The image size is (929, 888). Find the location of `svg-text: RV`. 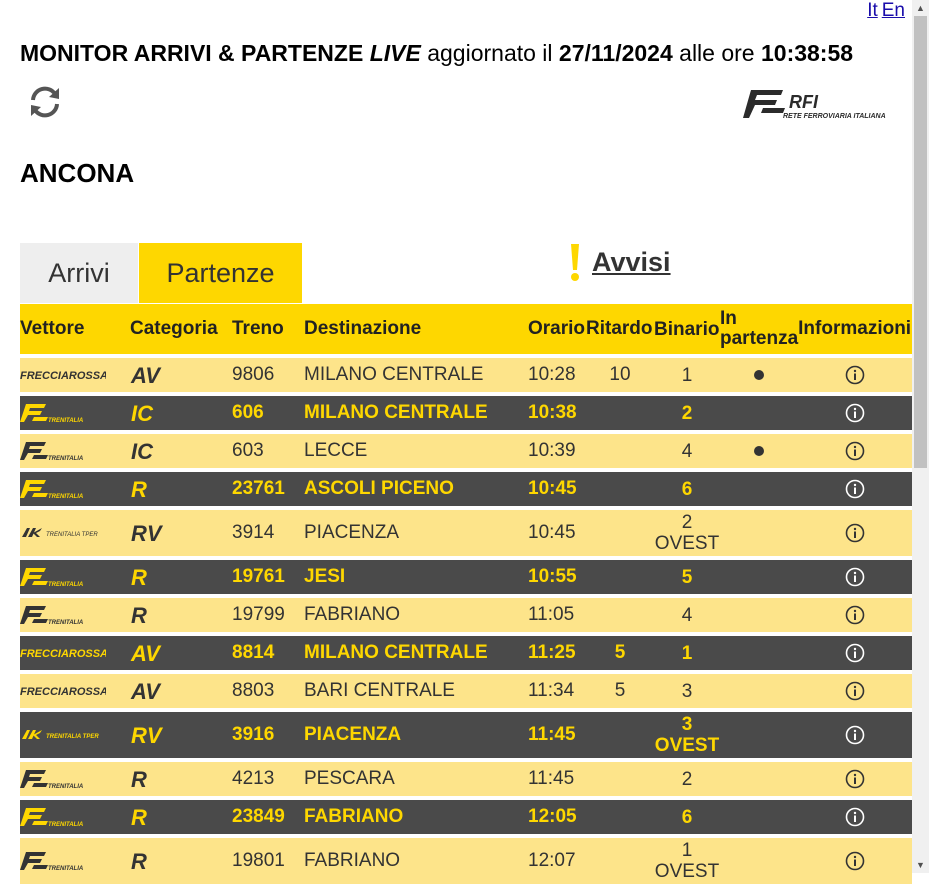

svg-text: RV is located at coordinates (147, 735).